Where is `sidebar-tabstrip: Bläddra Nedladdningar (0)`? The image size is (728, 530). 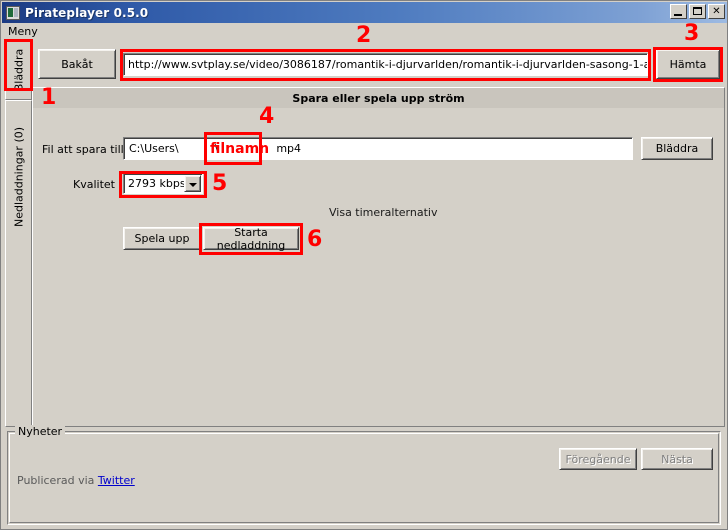
sidebar-tabstrip: Bläddra Nedladdningar (0) is located at coordinates (18, 233).